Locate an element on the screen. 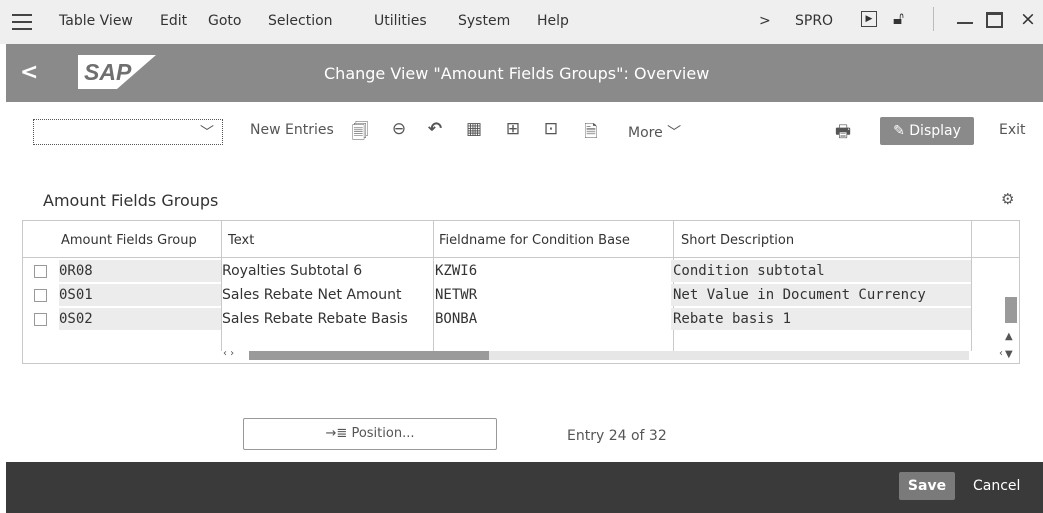 This screenshot has width=1043, height=513. scroll-arrows-icon: ‹ › is located at coordinates (1004, 353).